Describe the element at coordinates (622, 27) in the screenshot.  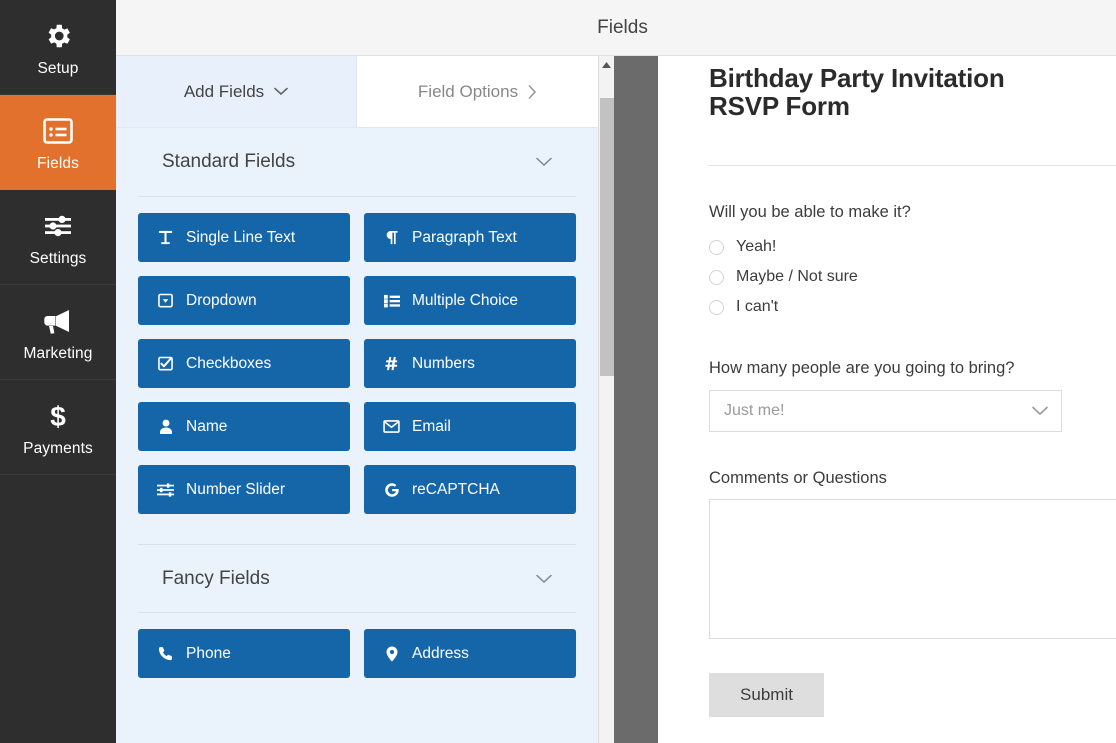
I see `page-title: Fields` at that location.